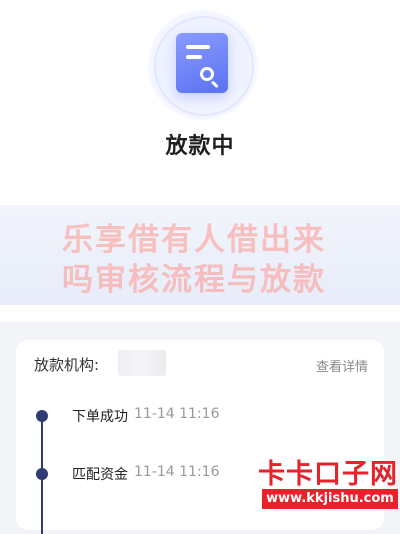 The width and height of the screenshot is (400, 534). I want to click on overlay-watermark-text: 乐享借有人借出来 吗审核流程与放款, so click(212, 260).